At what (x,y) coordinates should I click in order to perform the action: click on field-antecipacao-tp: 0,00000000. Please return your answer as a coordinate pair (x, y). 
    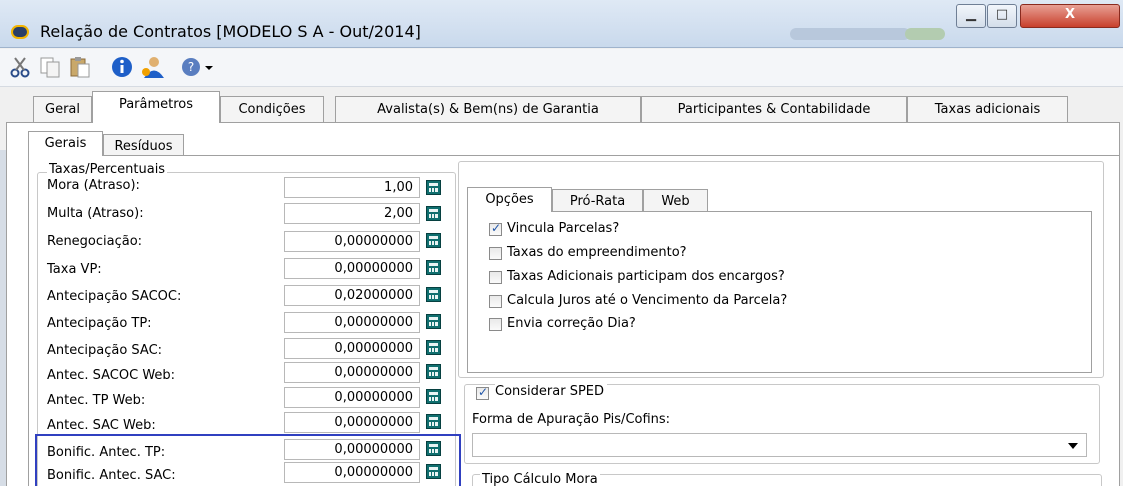
    Looking at the image, I should click on (352, 322).